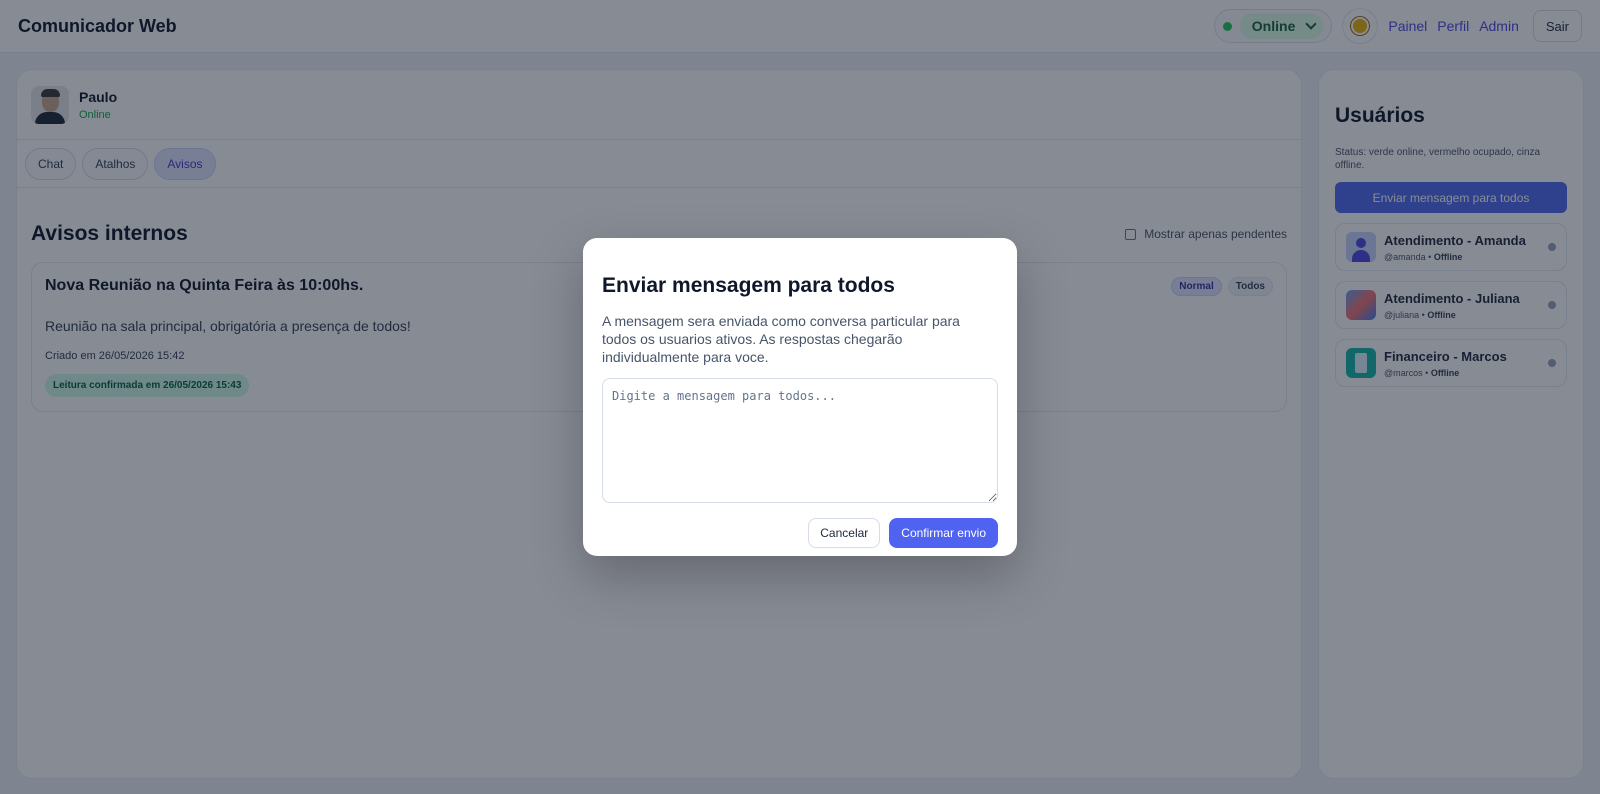  I want to click on cancel-button: Cancelar, so click(844, 533).